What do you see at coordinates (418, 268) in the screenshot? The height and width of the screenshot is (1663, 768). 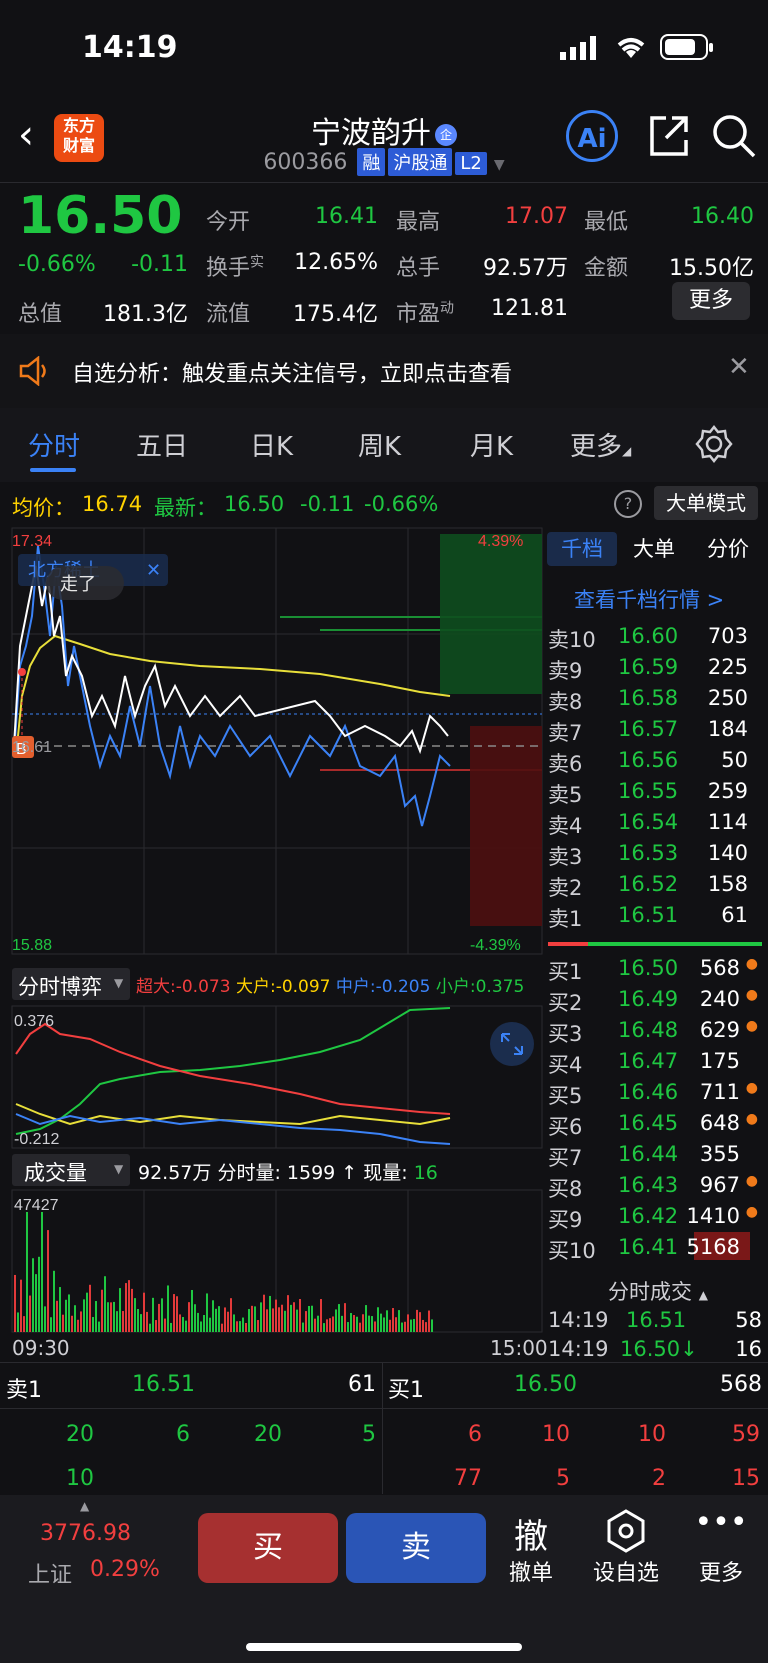 I see `volume-label: 总手` at bounding box center [418, 268].